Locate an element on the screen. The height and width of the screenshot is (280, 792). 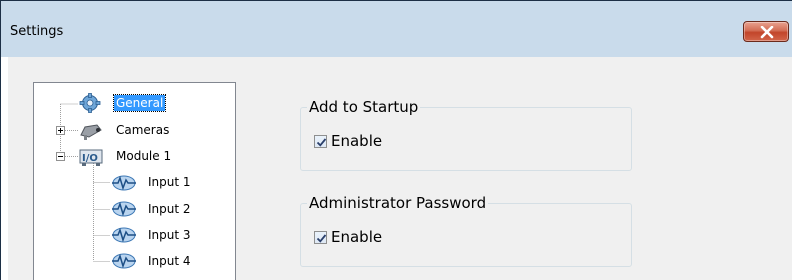
close-button is located at coordinates (766, 31).